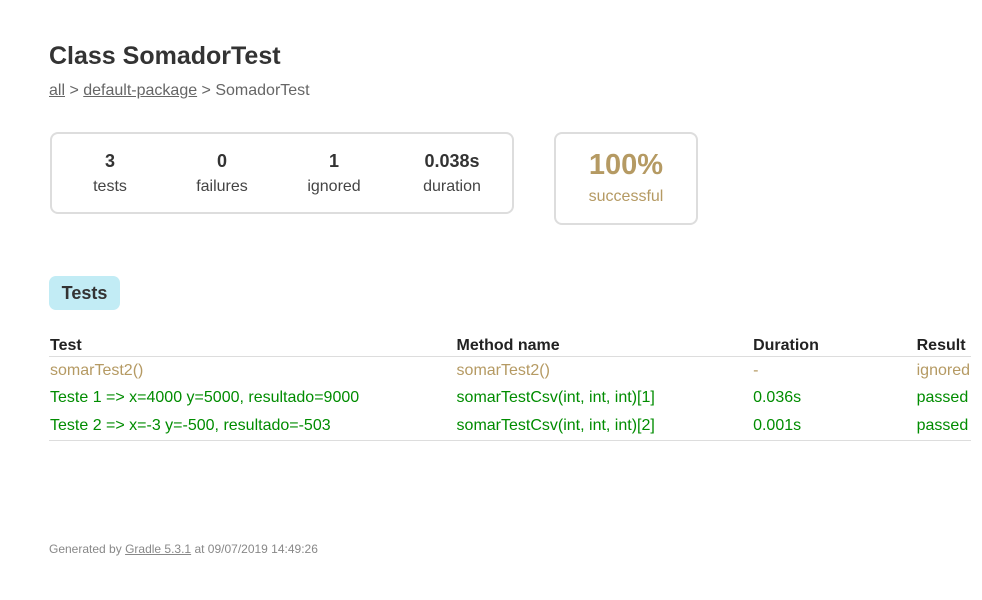 This screenshot has height=600, width=982. Describe the element at coordinates (777, 397) in the screenshot. I see `cell-duration: 0.036s` at that location.